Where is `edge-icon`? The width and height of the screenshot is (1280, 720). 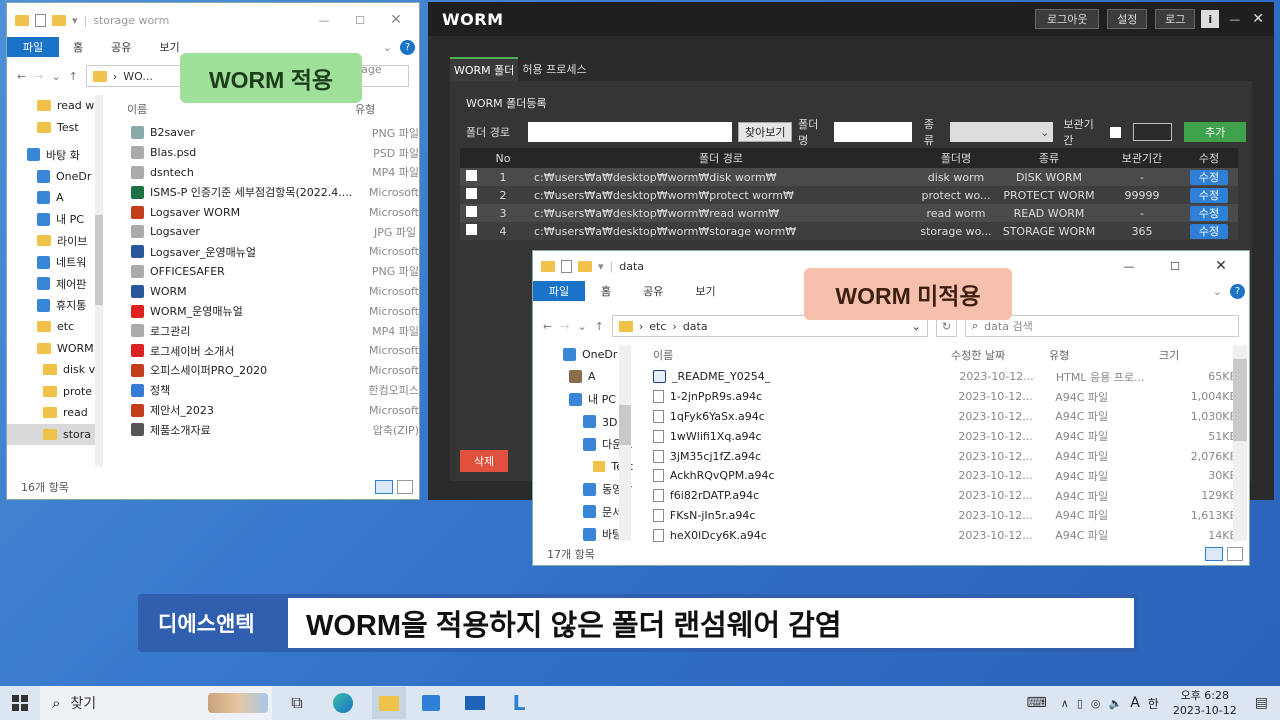
edge-icon is located at coordinates (343, 703).